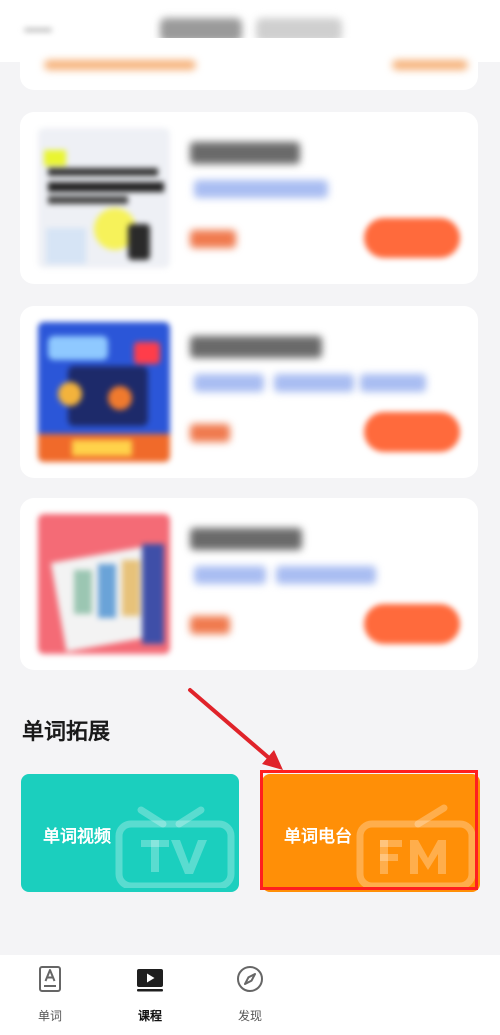  Describe the element at coordinates (416, 846) in the screenshot. I see `fm-radio-icon` at that location.